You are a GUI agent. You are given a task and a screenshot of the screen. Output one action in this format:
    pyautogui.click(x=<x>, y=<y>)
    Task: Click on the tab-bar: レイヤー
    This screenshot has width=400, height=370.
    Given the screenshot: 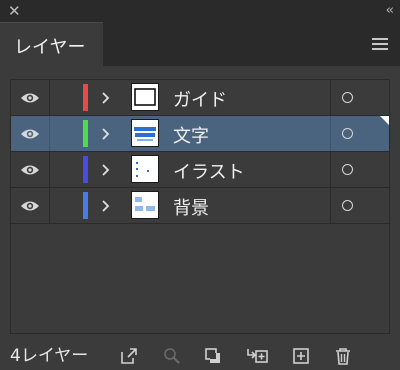 What is the action you would take?
    pyautogui.click(x=200, y=44)
    